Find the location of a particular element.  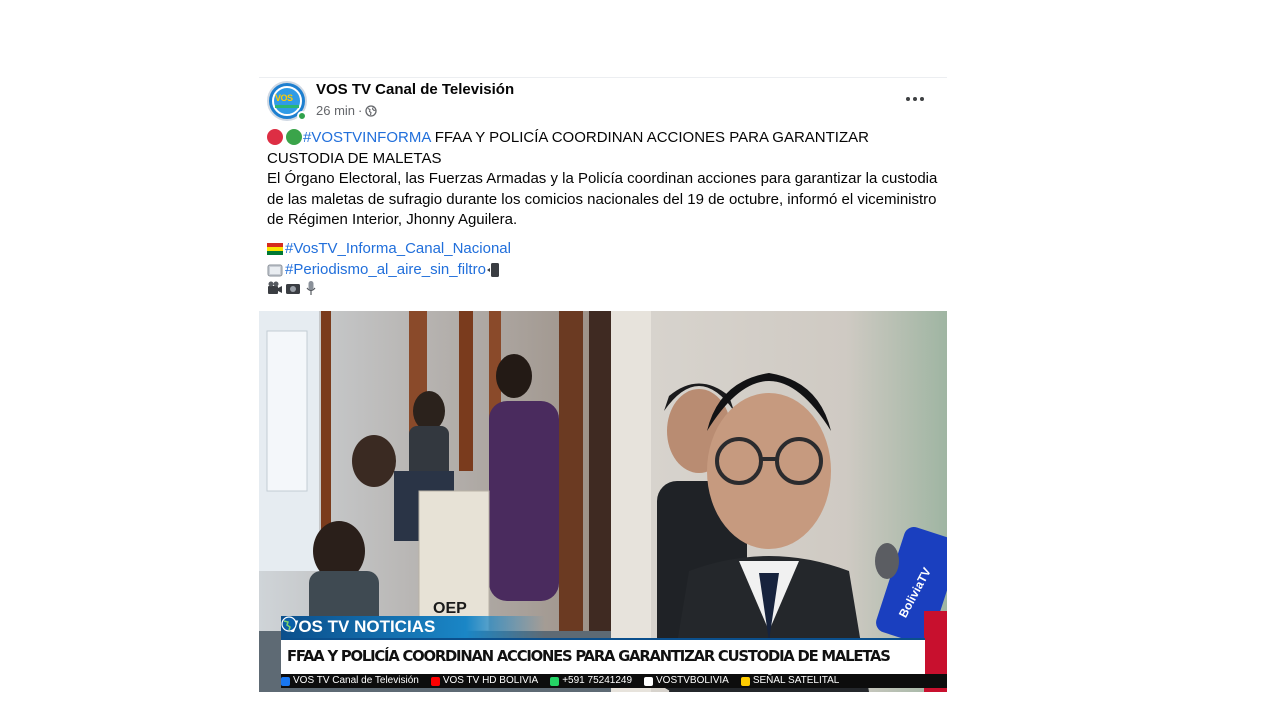

green-circle-icon is located at coordinates (294, 137).